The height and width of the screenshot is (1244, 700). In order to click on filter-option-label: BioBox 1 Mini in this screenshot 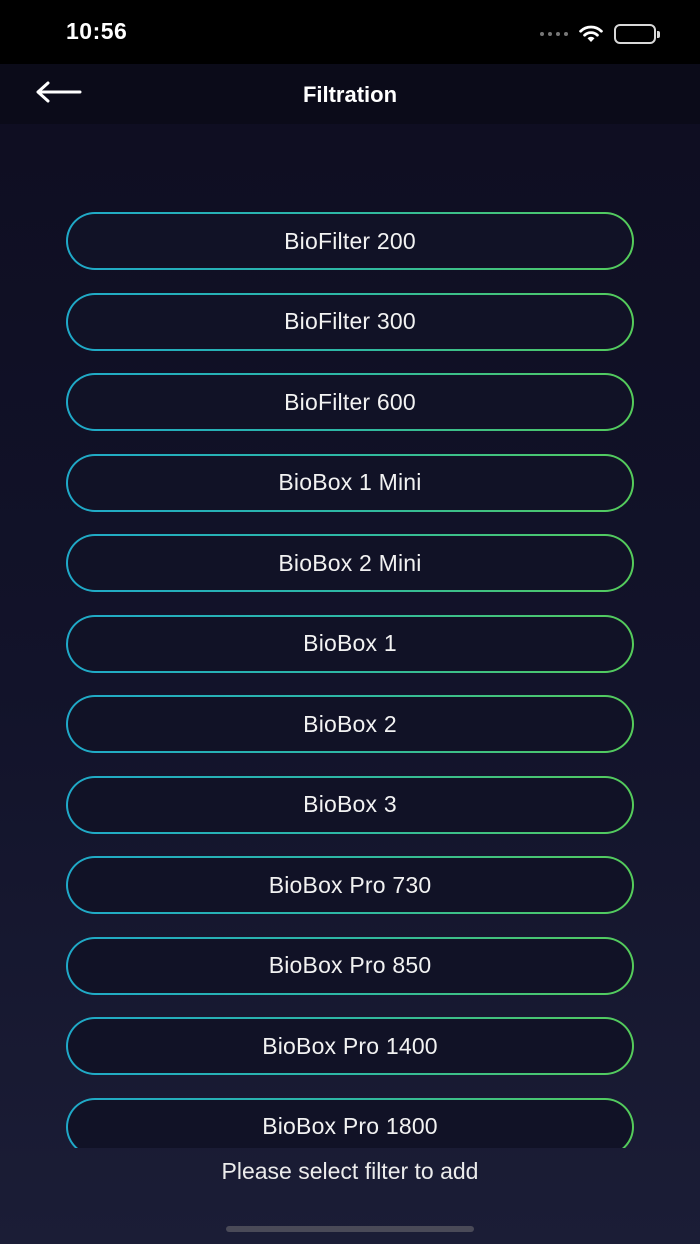, I will do `click(350, 482)`.